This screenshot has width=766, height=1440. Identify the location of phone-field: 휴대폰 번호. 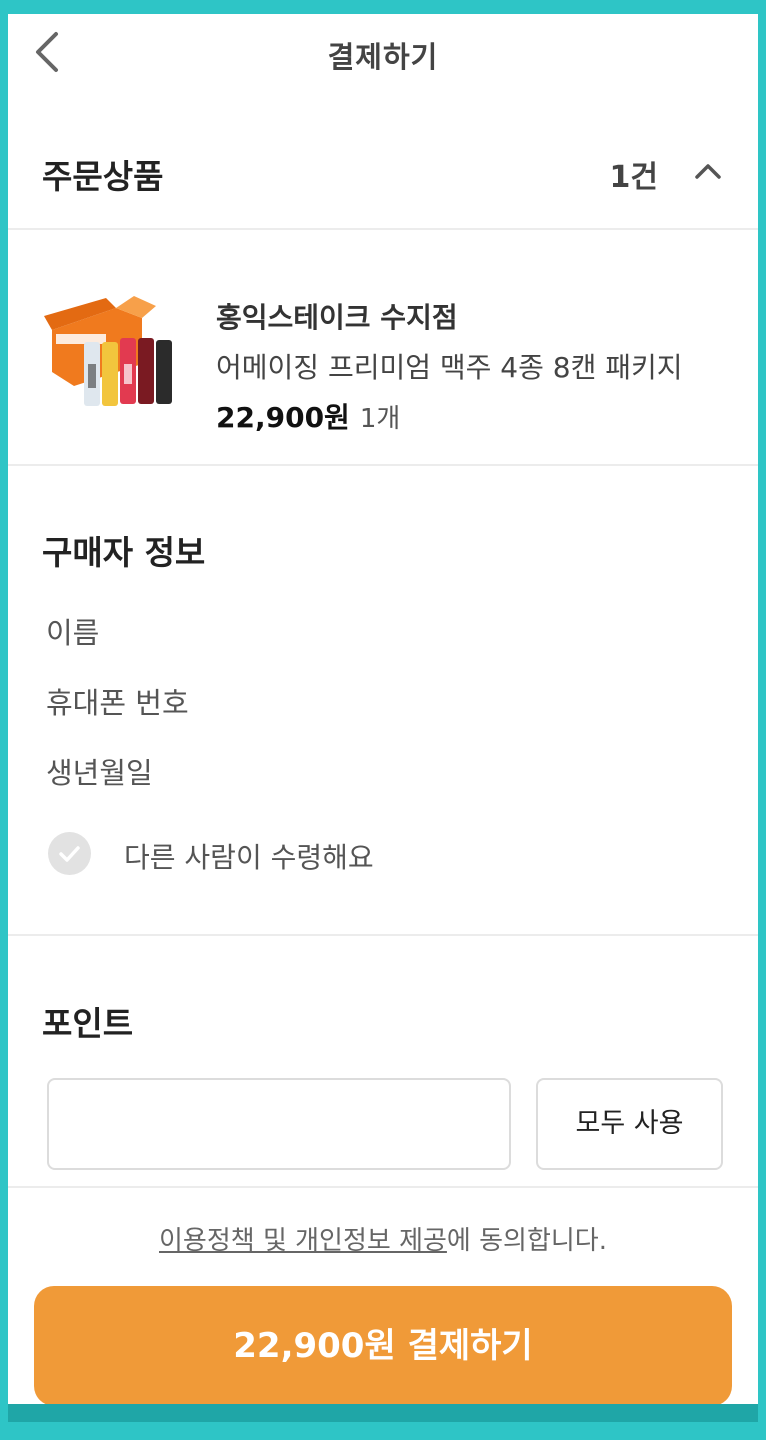
(117, 701).